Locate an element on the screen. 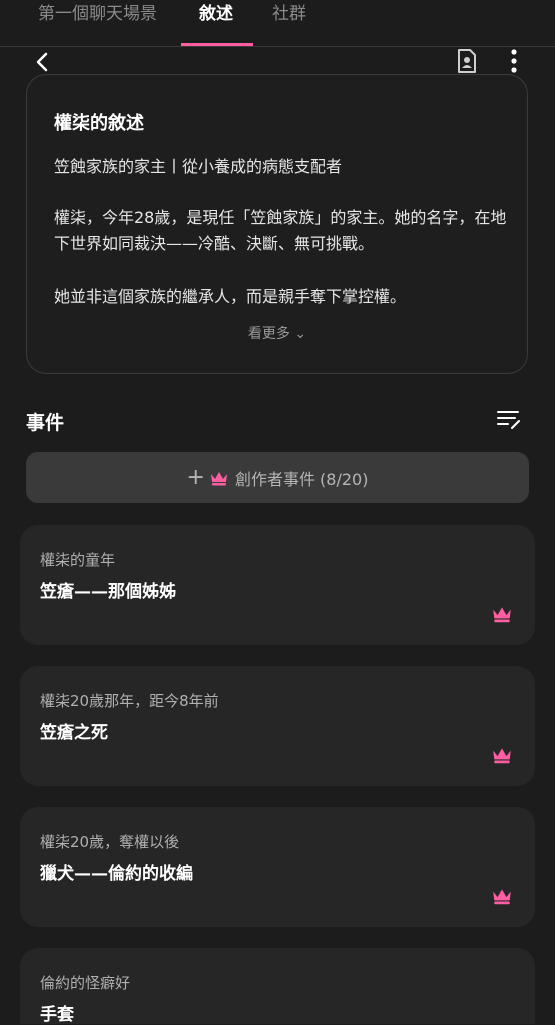 The height and width of the screenshot is (1025, 555). sort-button is located at coordinates (509, 420).